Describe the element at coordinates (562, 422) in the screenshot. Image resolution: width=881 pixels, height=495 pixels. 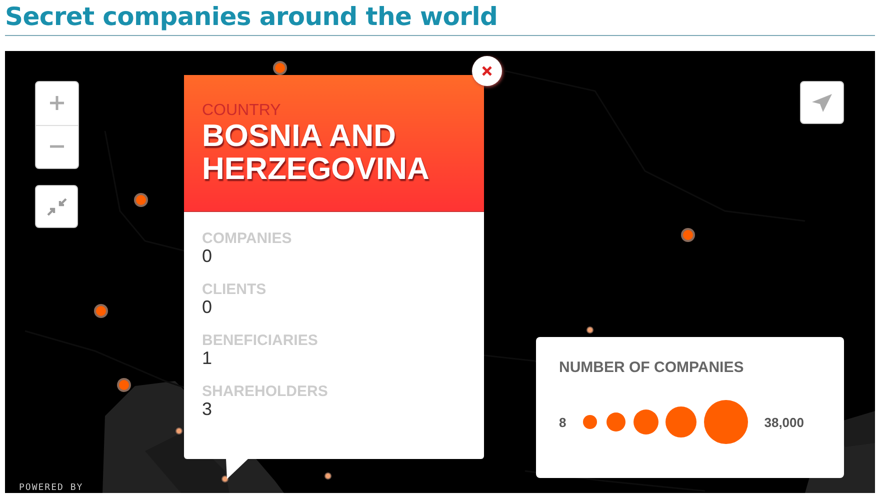
I see `legend-min: 8` at that location.